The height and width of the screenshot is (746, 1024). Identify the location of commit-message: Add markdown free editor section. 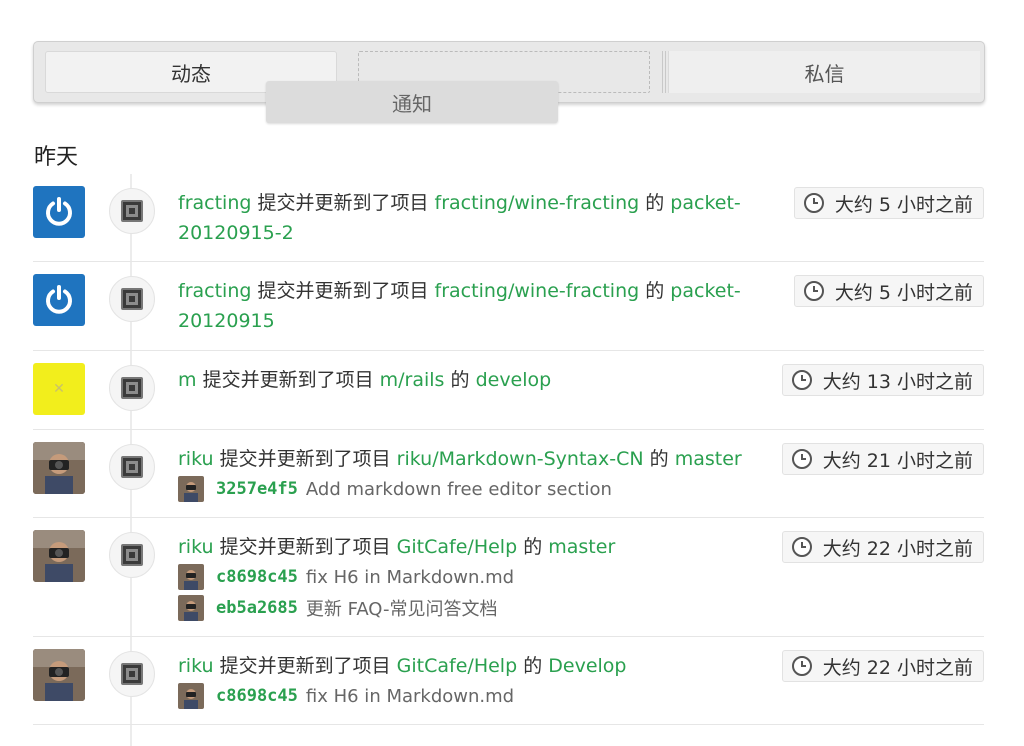
(458, 489).